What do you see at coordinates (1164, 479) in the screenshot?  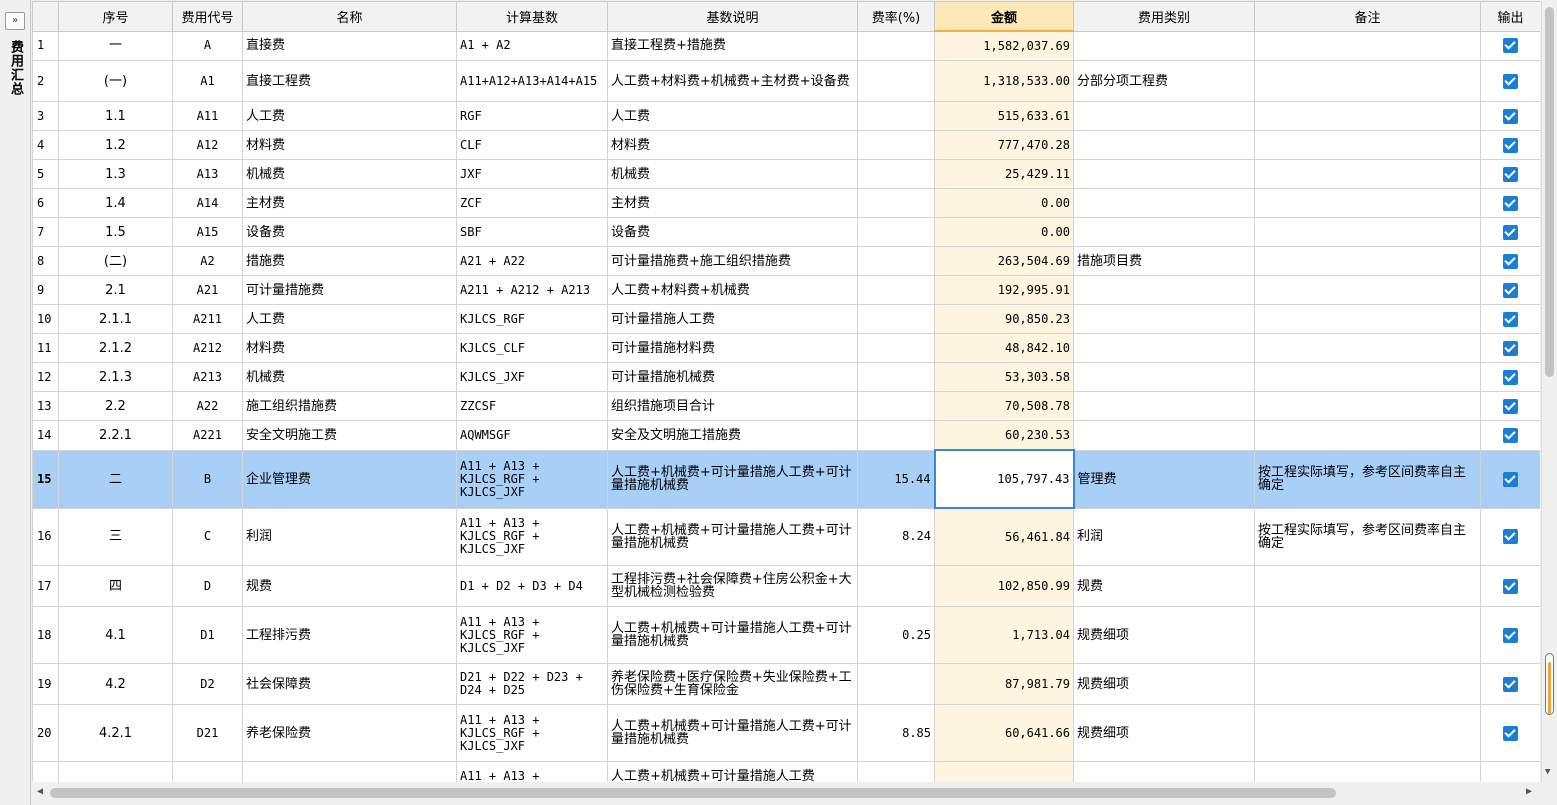 I see `category-cell: 管理费` at bounding box center [1164, 479].